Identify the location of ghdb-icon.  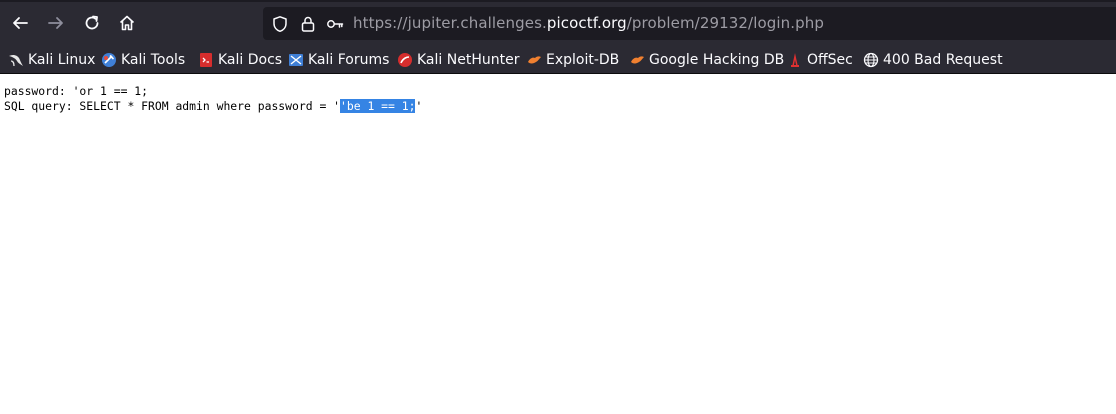
(637, 60).